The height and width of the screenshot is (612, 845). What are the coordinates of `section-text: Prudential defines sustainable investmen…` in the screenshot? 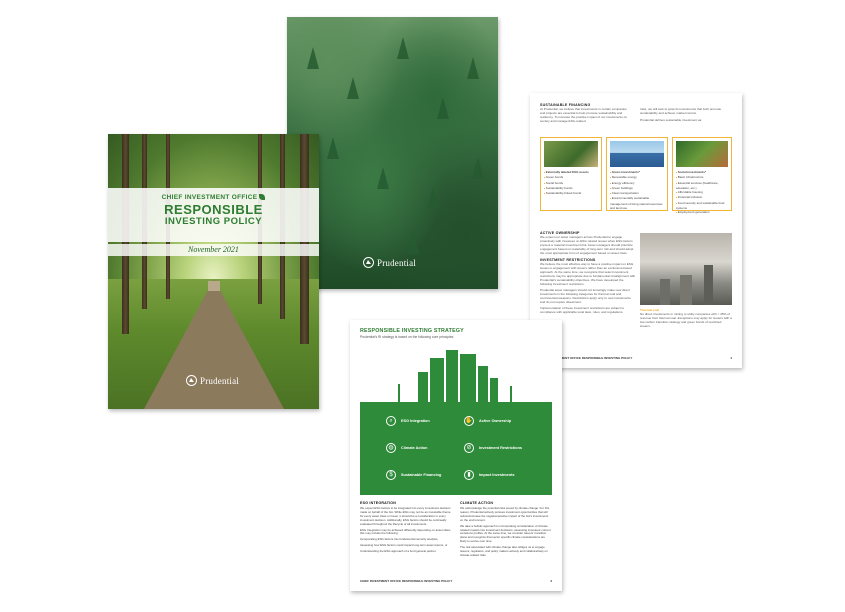 It's located at (671, 120).